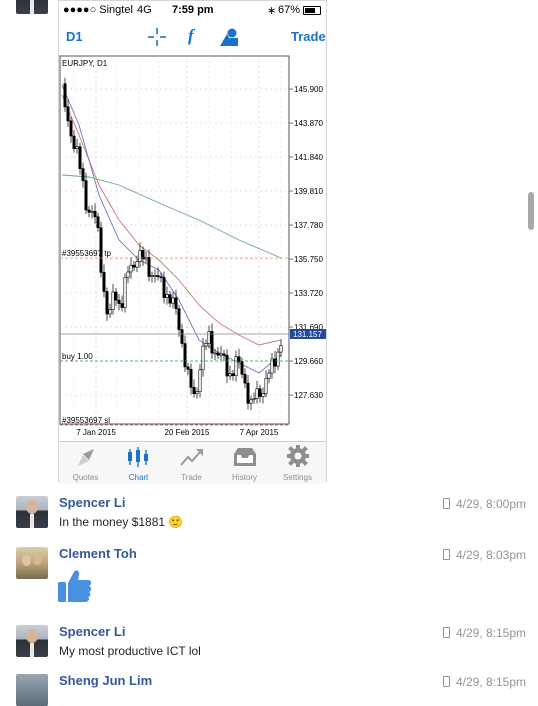  What do you see at coordinates (245, 457) in the screenshot?
I see `history-icon` at bounding box center [245, 457].